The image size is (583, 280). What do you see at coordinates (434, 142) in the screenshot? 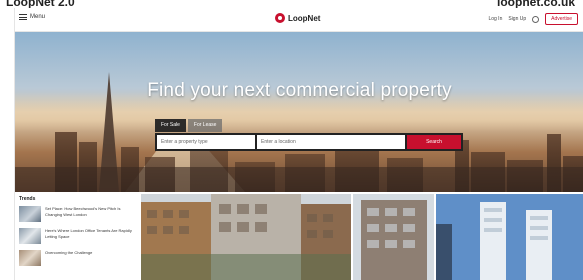
I see `search-button: Search` at bounding box center [434, 142].